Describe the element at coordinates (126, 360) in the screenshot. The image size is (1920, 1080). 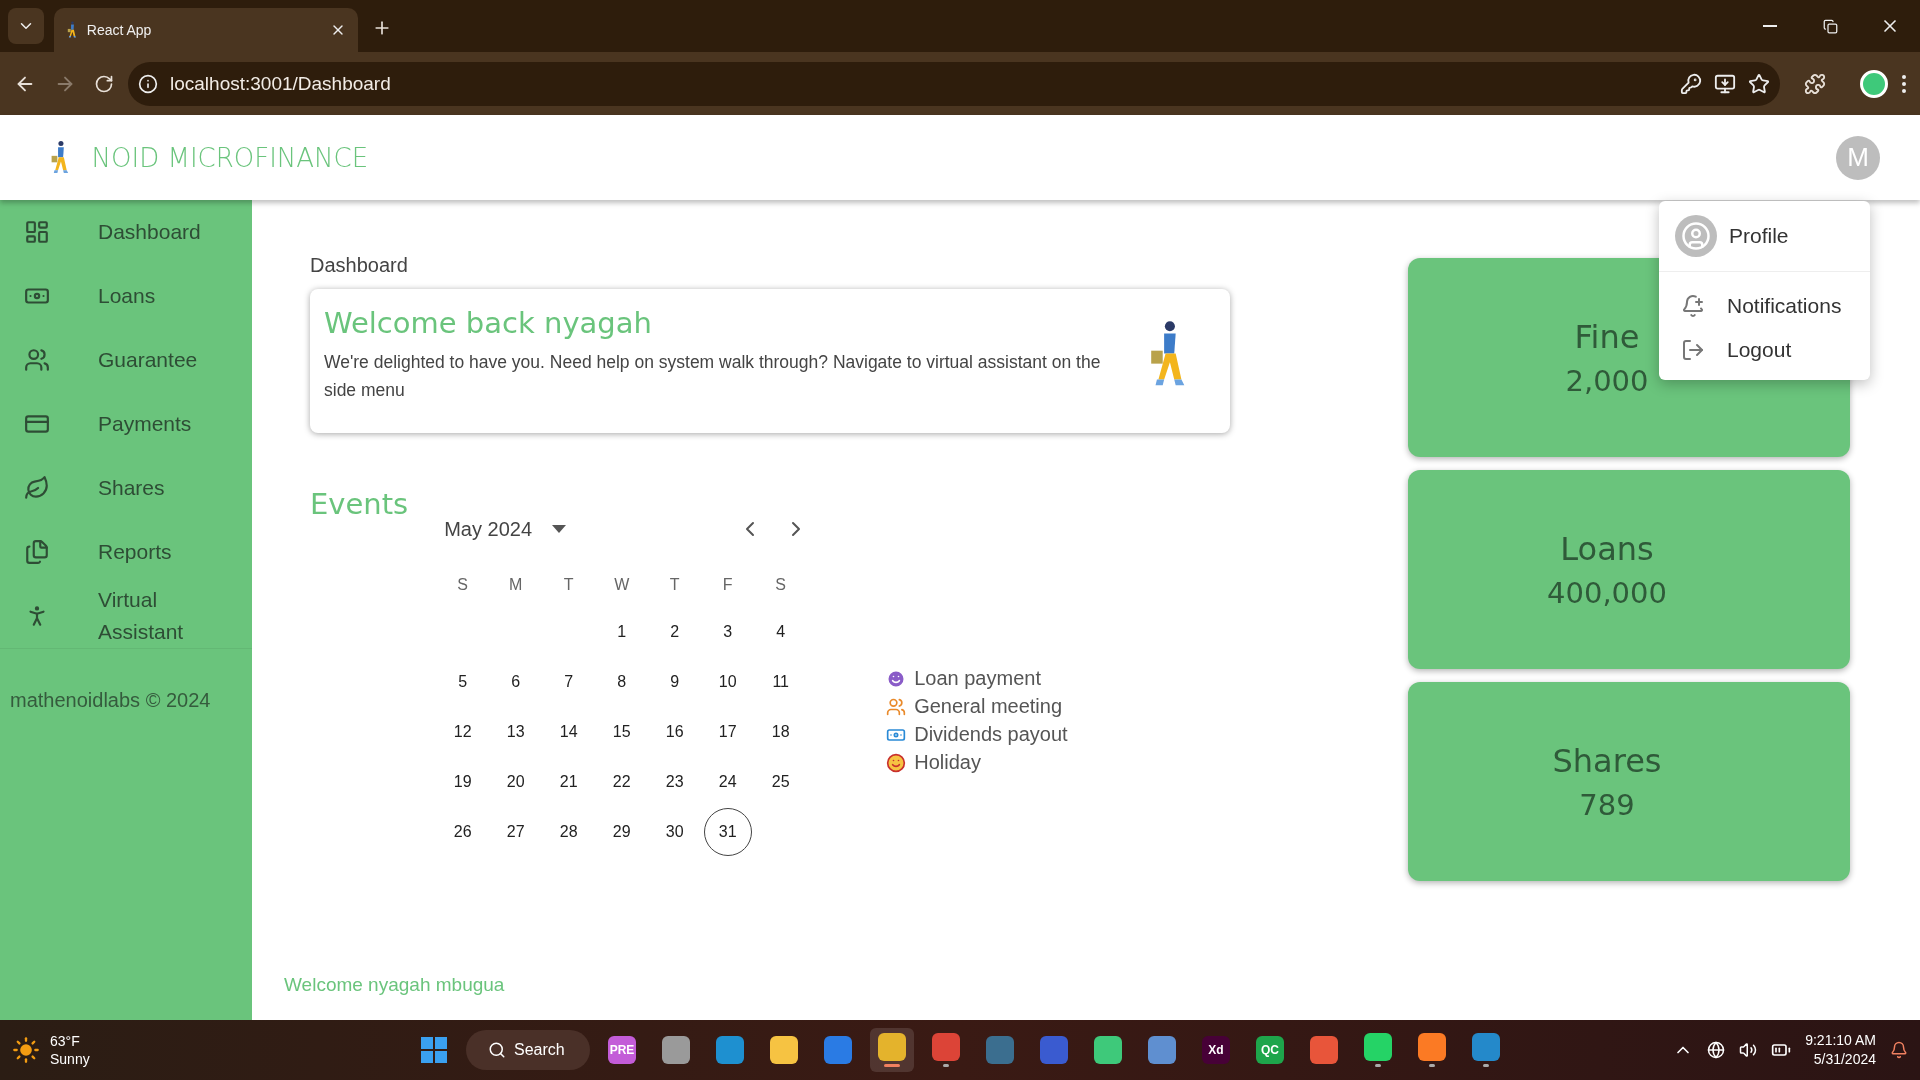
I see `sidebar-item: Guarantee` at that location.